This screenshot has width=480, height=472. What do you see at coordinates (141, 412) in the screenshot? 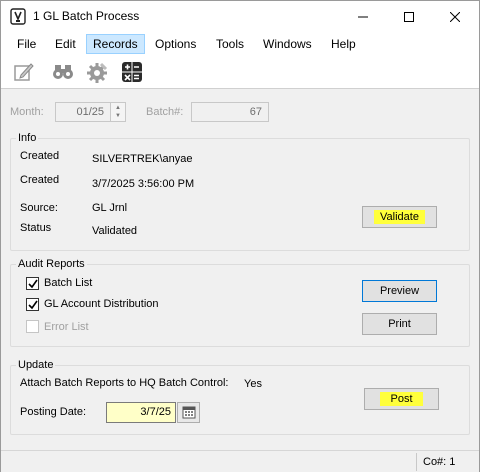
I see `posting-date-field: 3/7/25` at bounding box center [141, 412].